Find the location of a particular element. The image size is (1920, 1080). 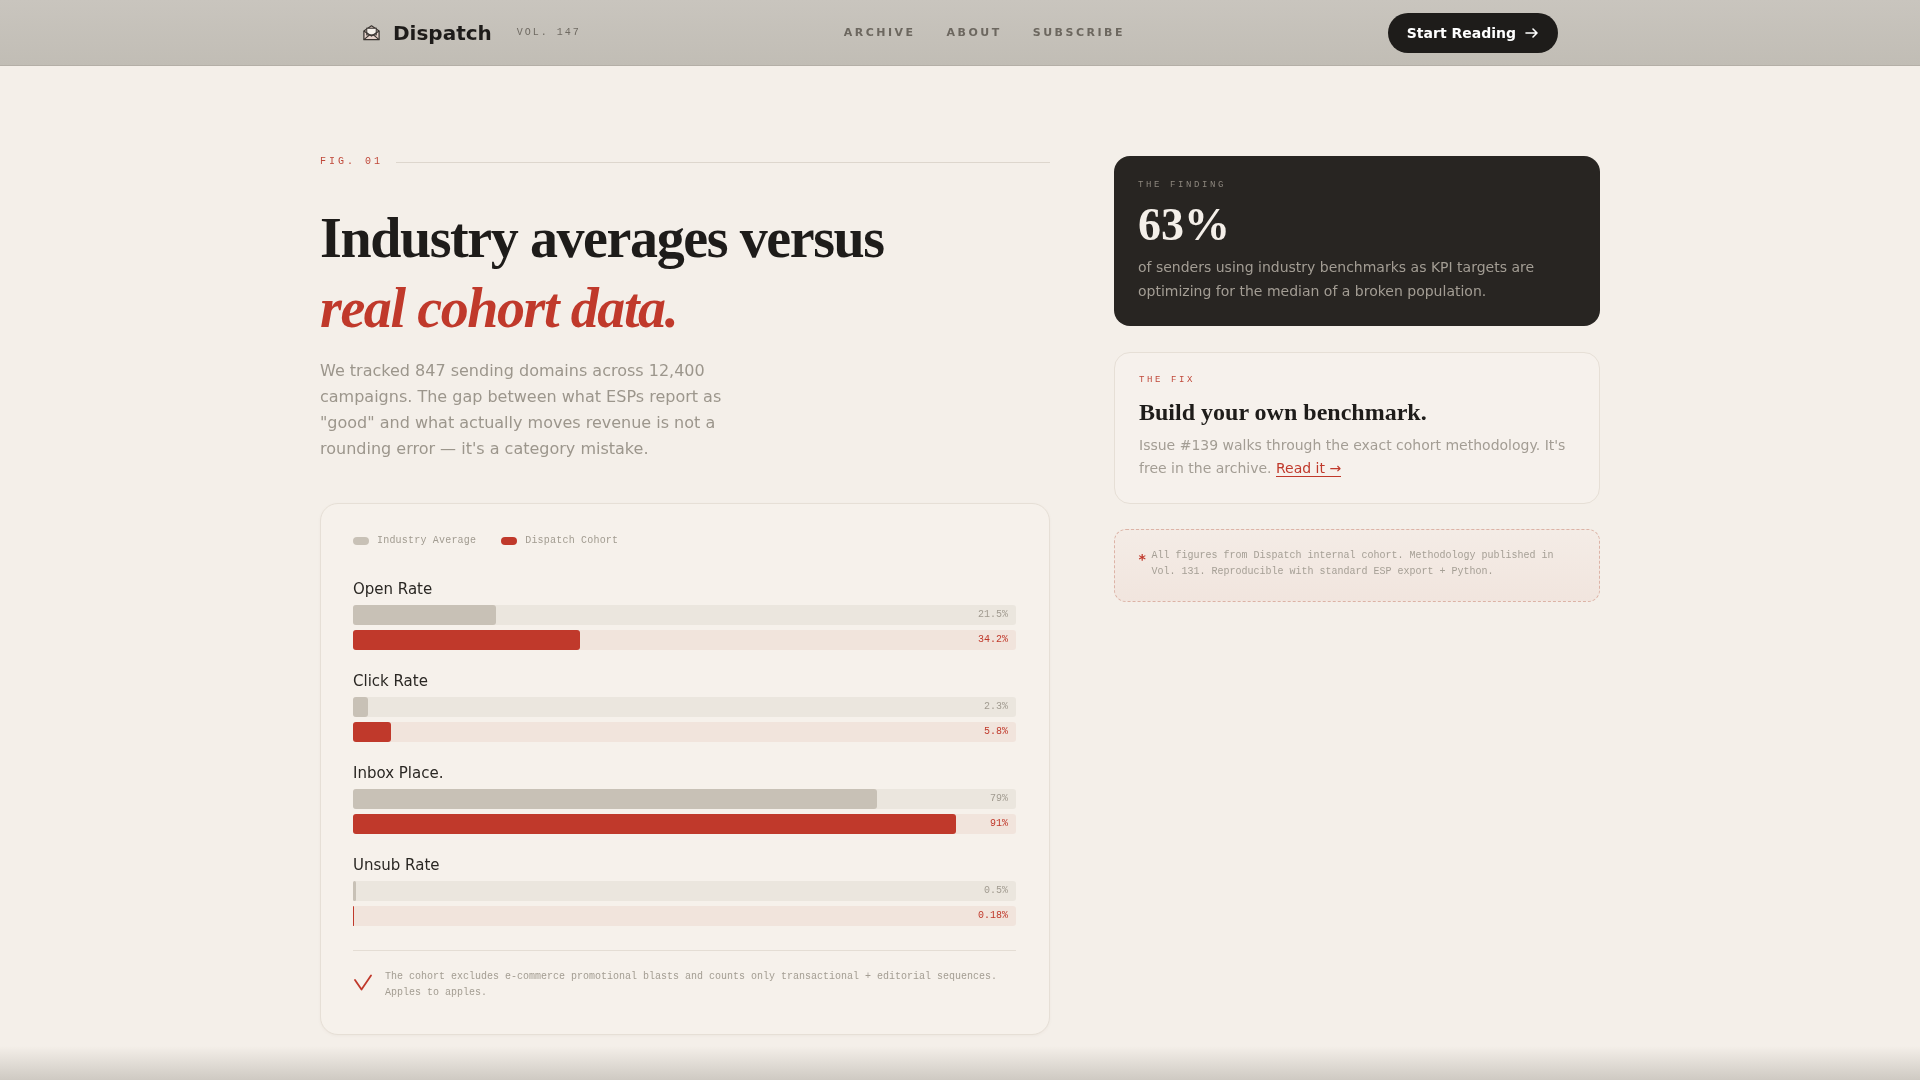

nav-link: ABOUT is located at coordinates (974, 32).